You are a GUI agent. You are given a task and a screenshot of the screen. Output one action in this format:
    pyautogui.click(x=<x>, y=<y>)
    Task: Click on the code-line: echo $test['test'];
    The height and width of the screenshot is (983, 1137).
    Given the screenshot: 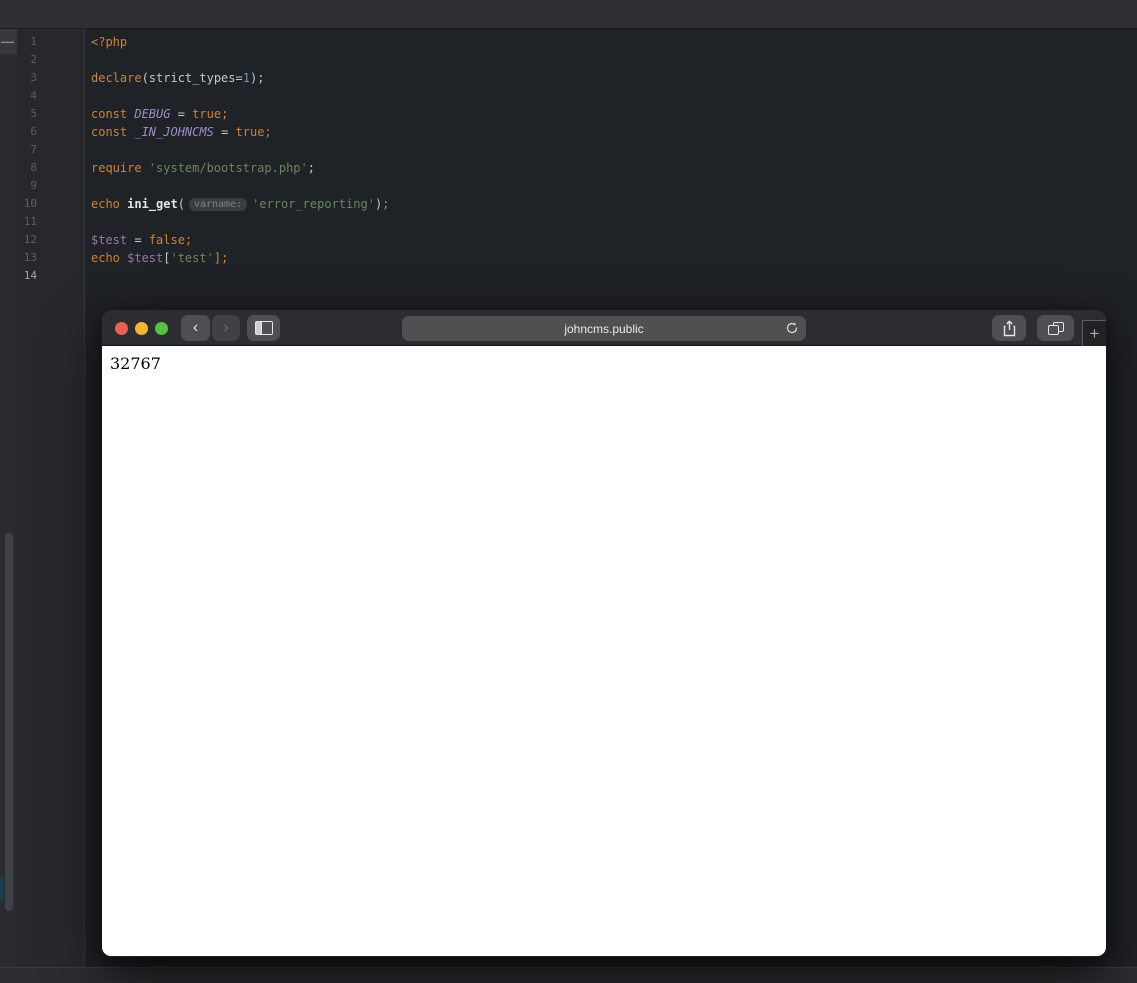 What is the action you would take?
    pyautogui.click(x=240, y=258)
    